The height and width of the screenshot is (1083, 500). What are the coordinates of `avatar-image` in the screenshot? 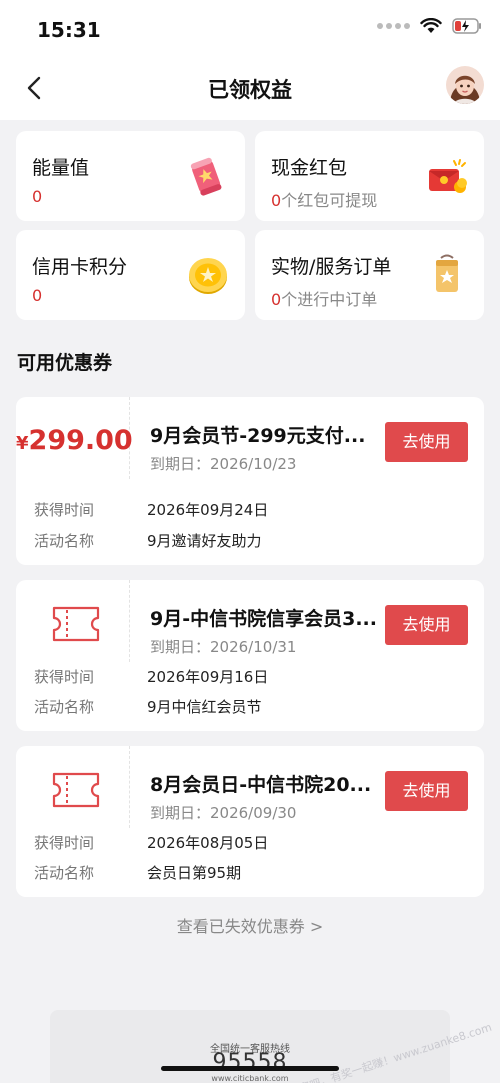 It's located at (465, 85).